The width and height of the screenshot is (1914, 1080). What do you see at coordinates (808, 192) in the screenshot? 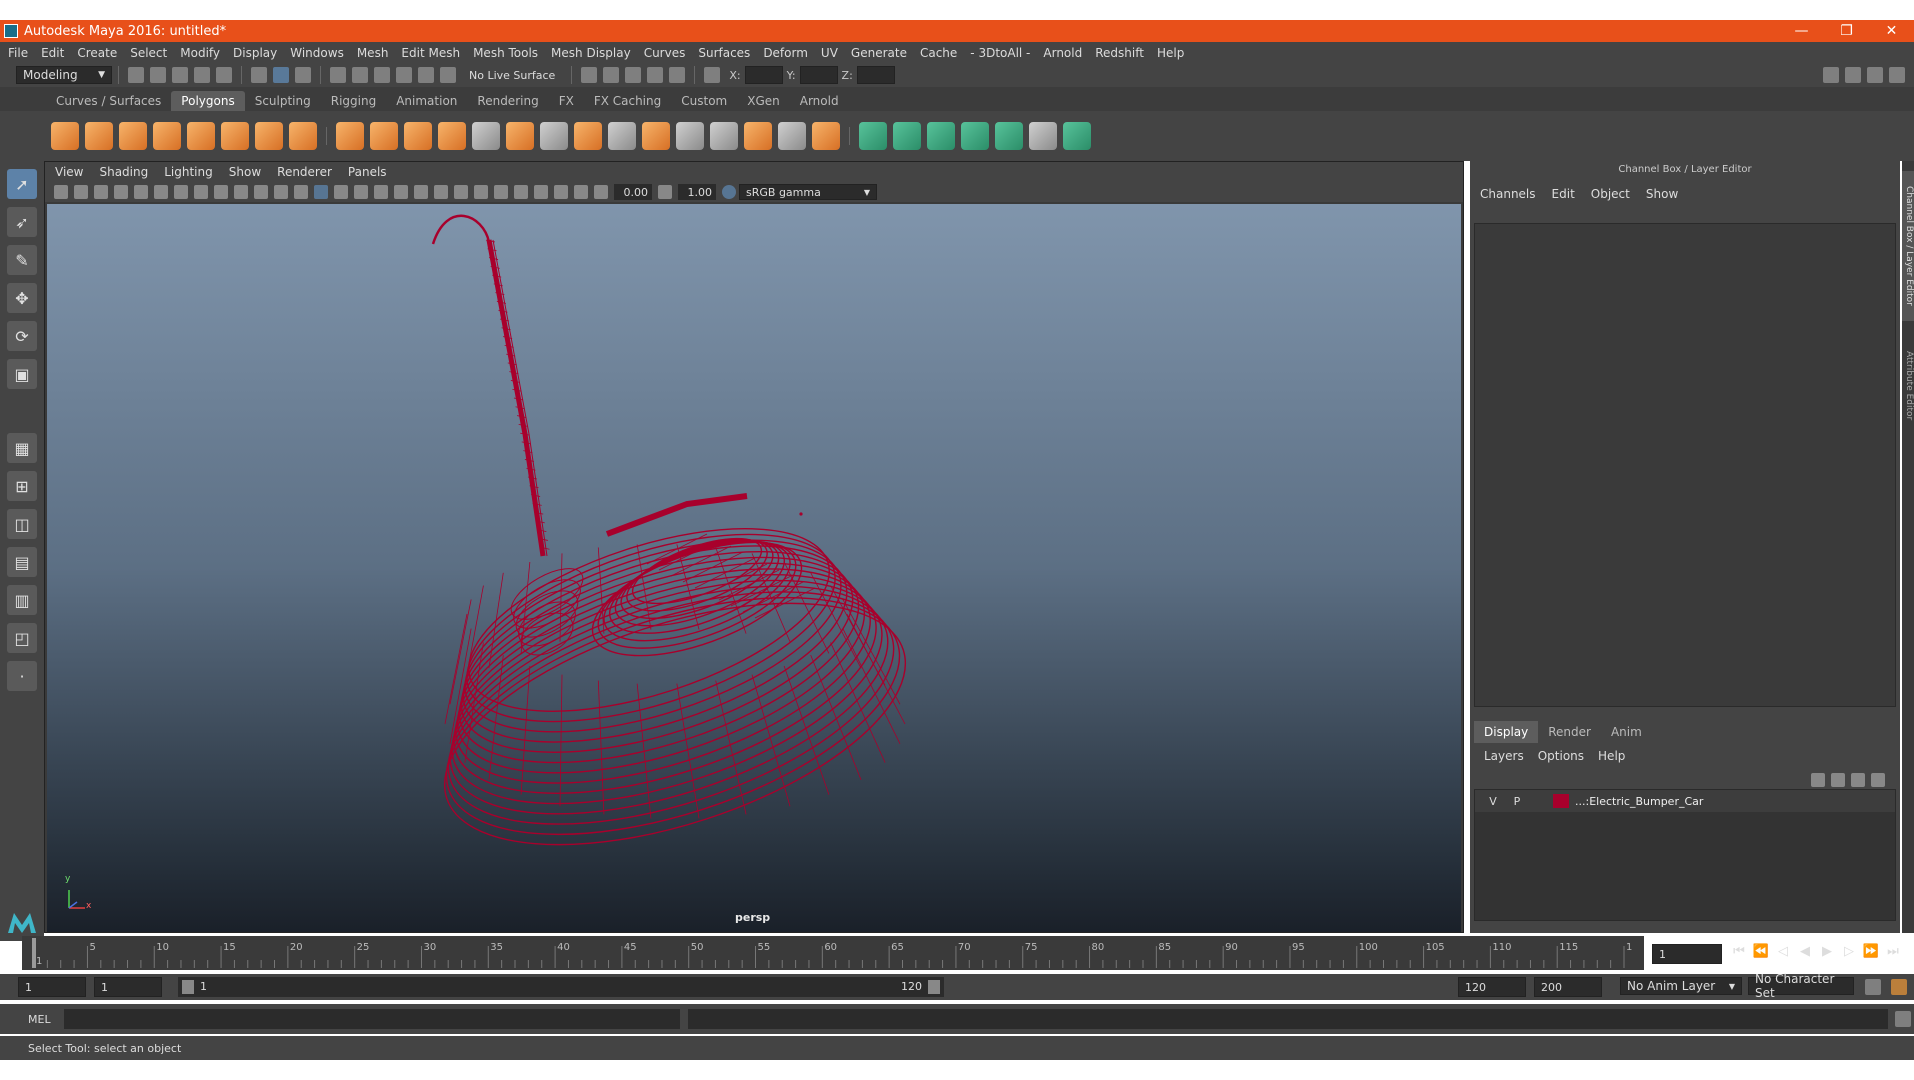
I see `view-transform-dropdown: sRGB gamma ▼` at bounding box center [808, 192].